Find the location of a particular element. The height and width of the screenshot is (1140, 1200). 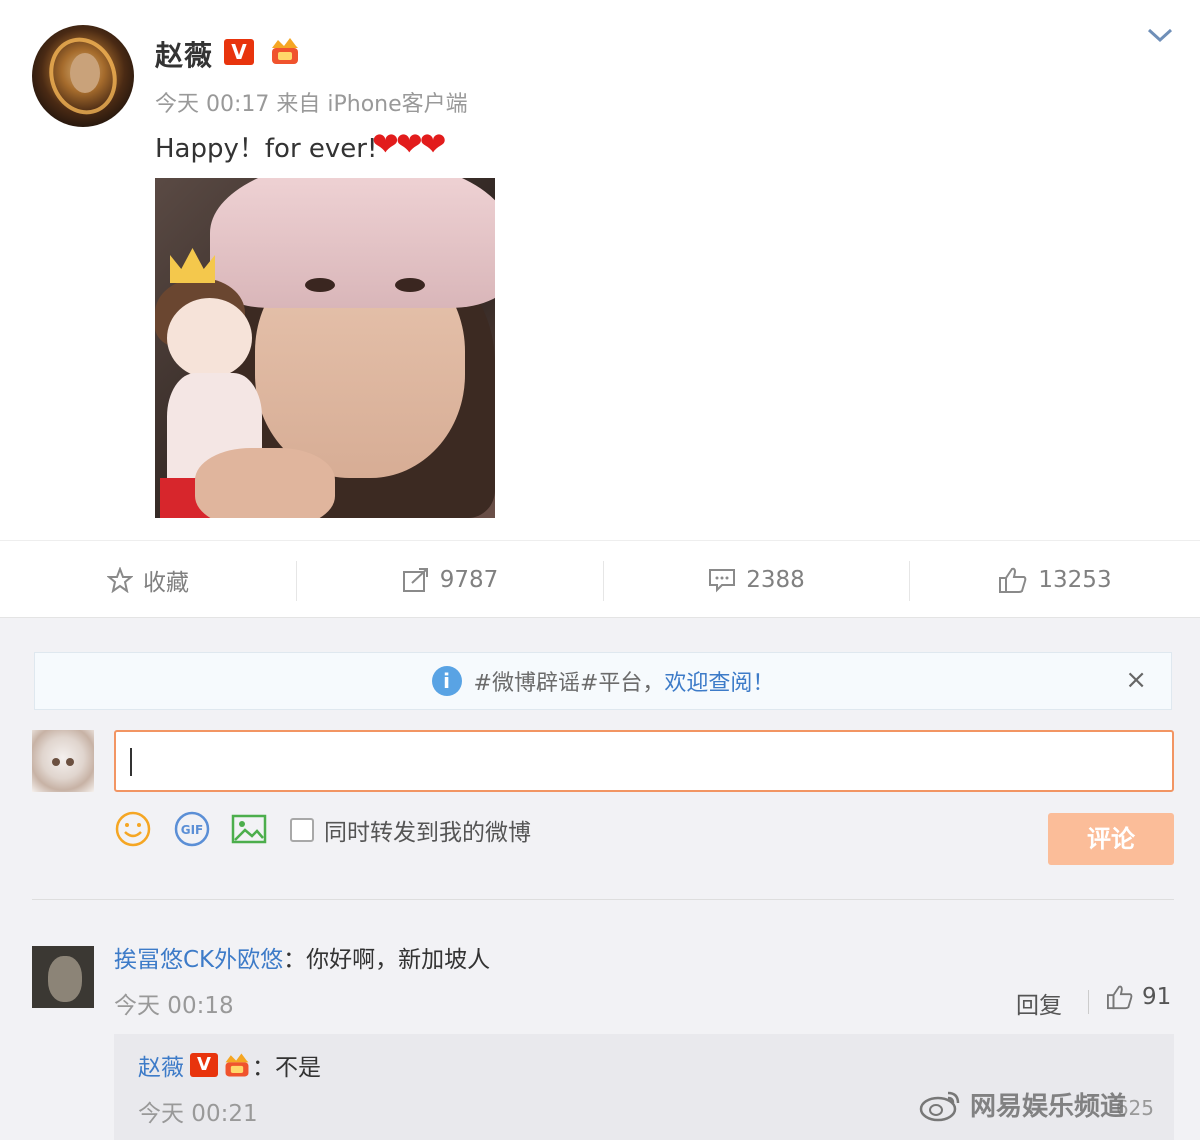

action-bar: 收藏 9787 2388 13253 is located at coordinates (600, 579).